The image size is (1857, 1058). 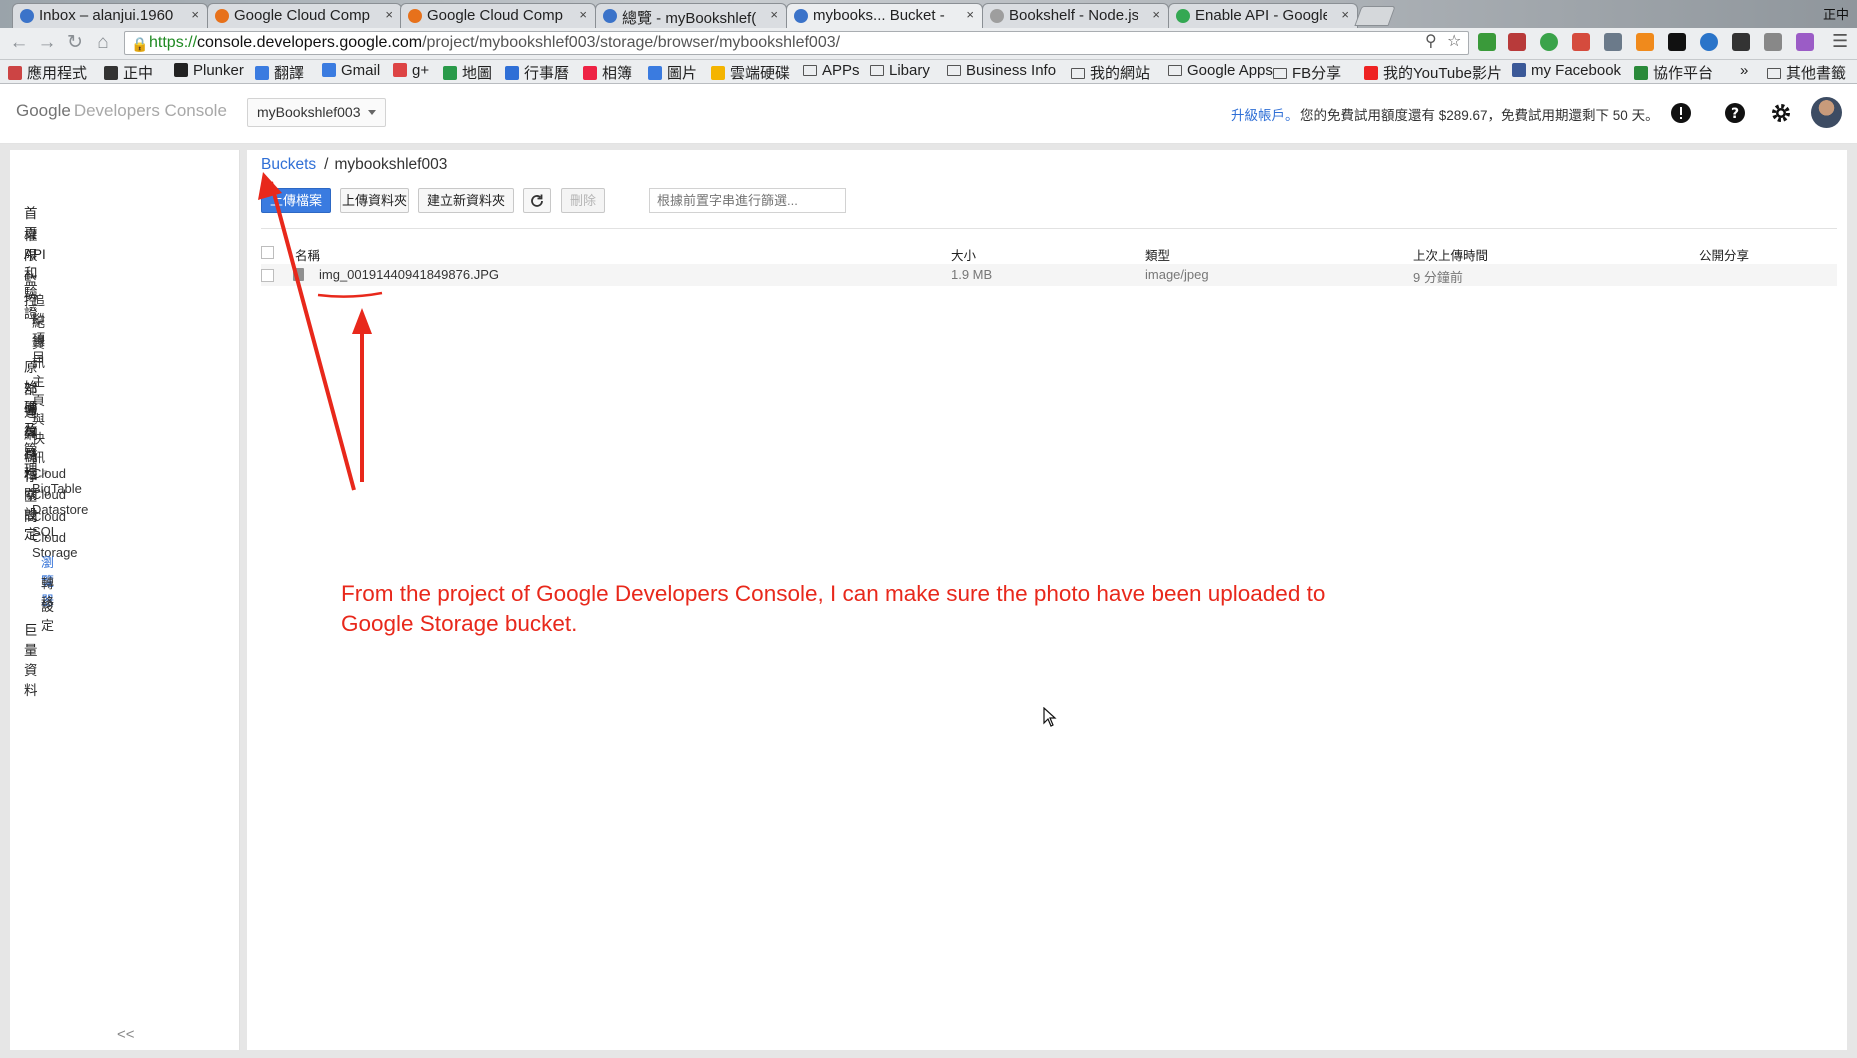 What do you see at coordinates (1673, 72) in the screenshot?
I see `bookmark-item: 協作平台` at bounding box center [1673, 72].